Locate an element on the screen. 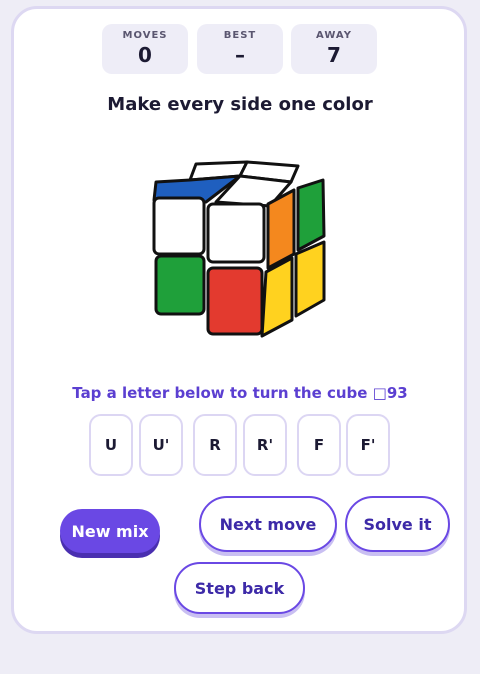  turn-hint: Tap a letter below to turn the cube □93 is located at coordinates (240, 393).